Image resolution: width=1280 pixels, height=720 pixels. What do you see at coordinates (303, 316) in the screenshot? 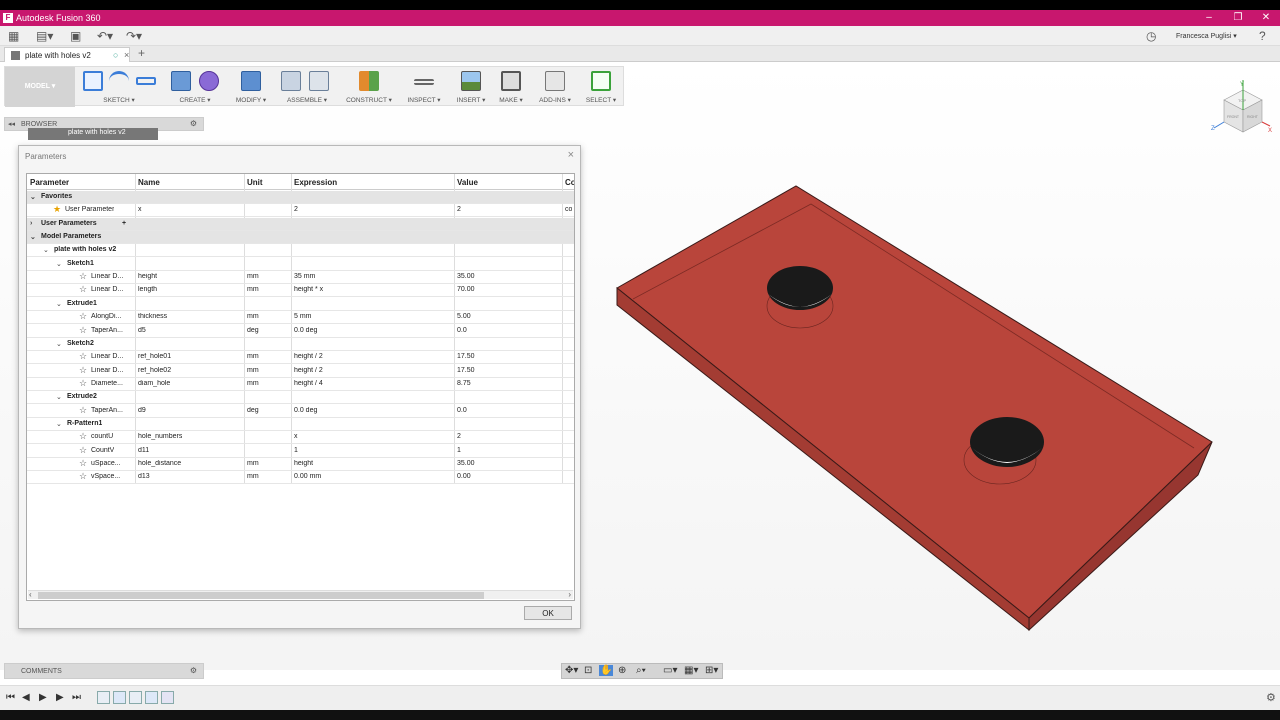
I see `expression-cell: 5 mm` at bounding box center [303, 316].